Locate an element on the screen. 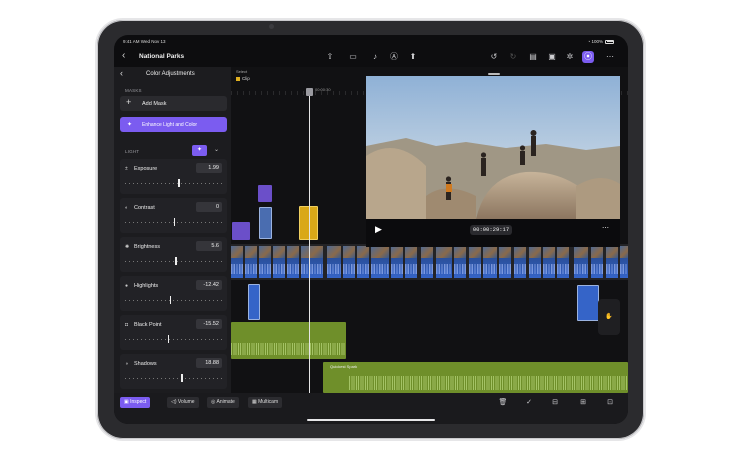  volume-side-control: ✋ is located at coordinates (609, 317).